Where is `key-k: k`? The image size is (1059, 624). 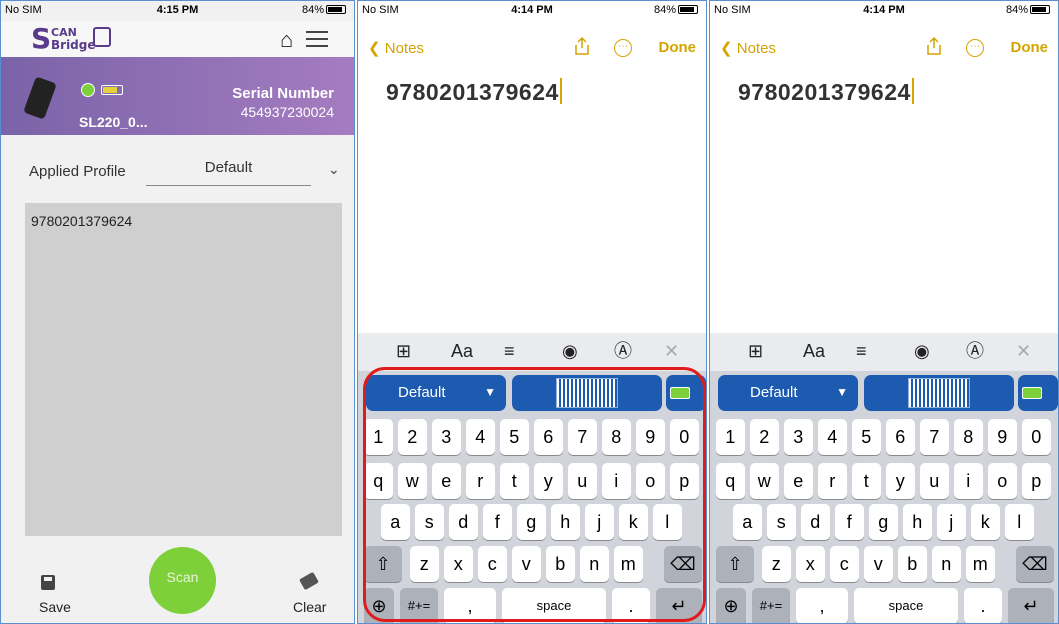
key-k: k is located at coordinates (985, 522).